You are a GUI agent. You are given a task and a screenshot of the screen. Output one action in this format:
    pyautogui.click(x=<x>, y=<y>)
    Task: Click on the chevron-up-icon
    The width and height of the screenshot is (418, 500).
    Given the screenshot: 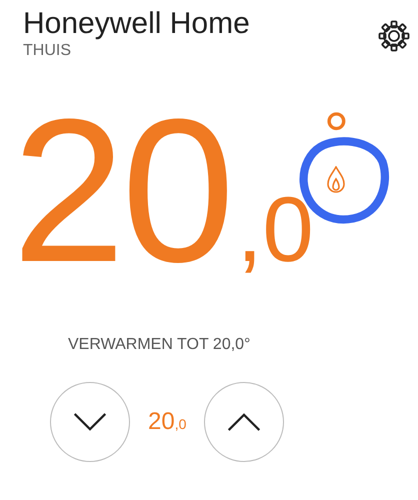 What is the action you would take?
    pyautogui.click(x=244, y=422)
    